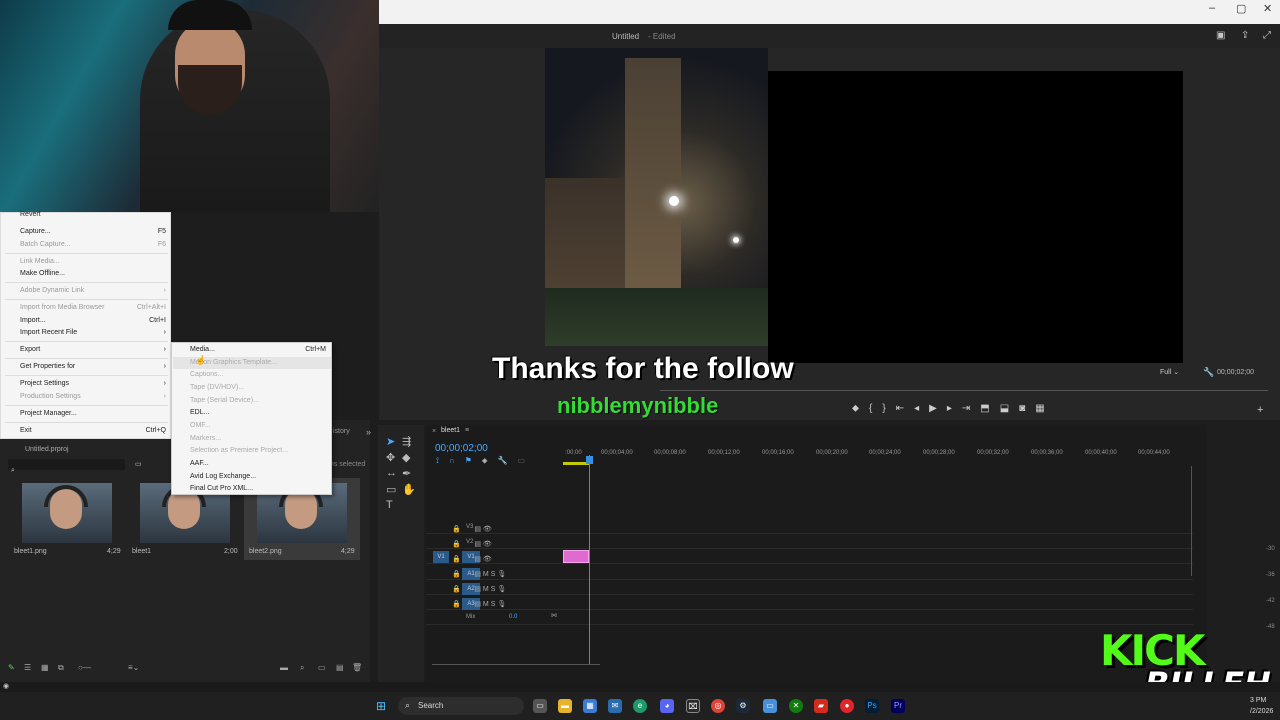 Image resolution: width=1280 pixels, height=720 pixels. What do you see at coordinates (1260, 410) in the screenshot?
I see `button-editor-plus-icon: +` at bounding box center [1260, 410].